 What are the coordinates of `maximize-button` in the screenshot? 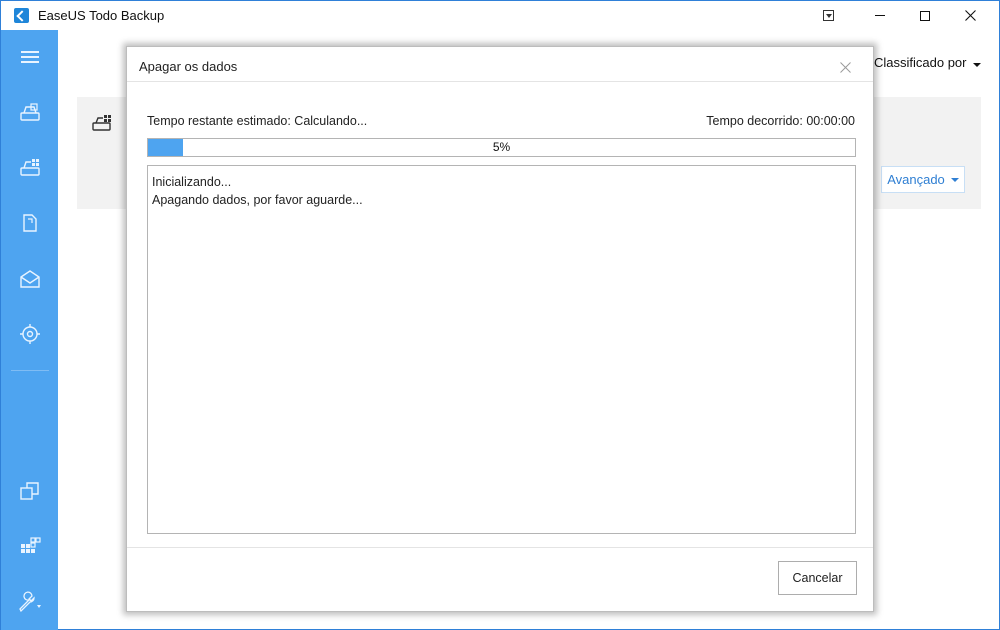 It's located at (925, 15).